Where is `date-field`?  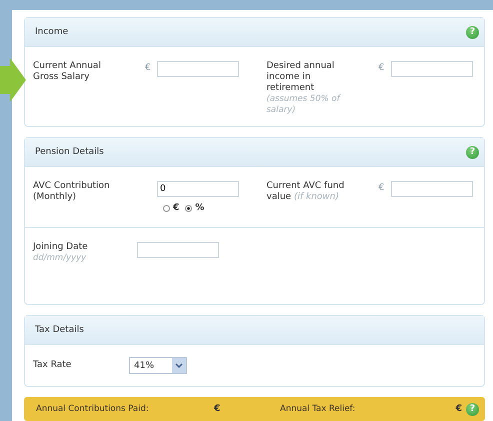
date-field is located at coordinates (178, 250).